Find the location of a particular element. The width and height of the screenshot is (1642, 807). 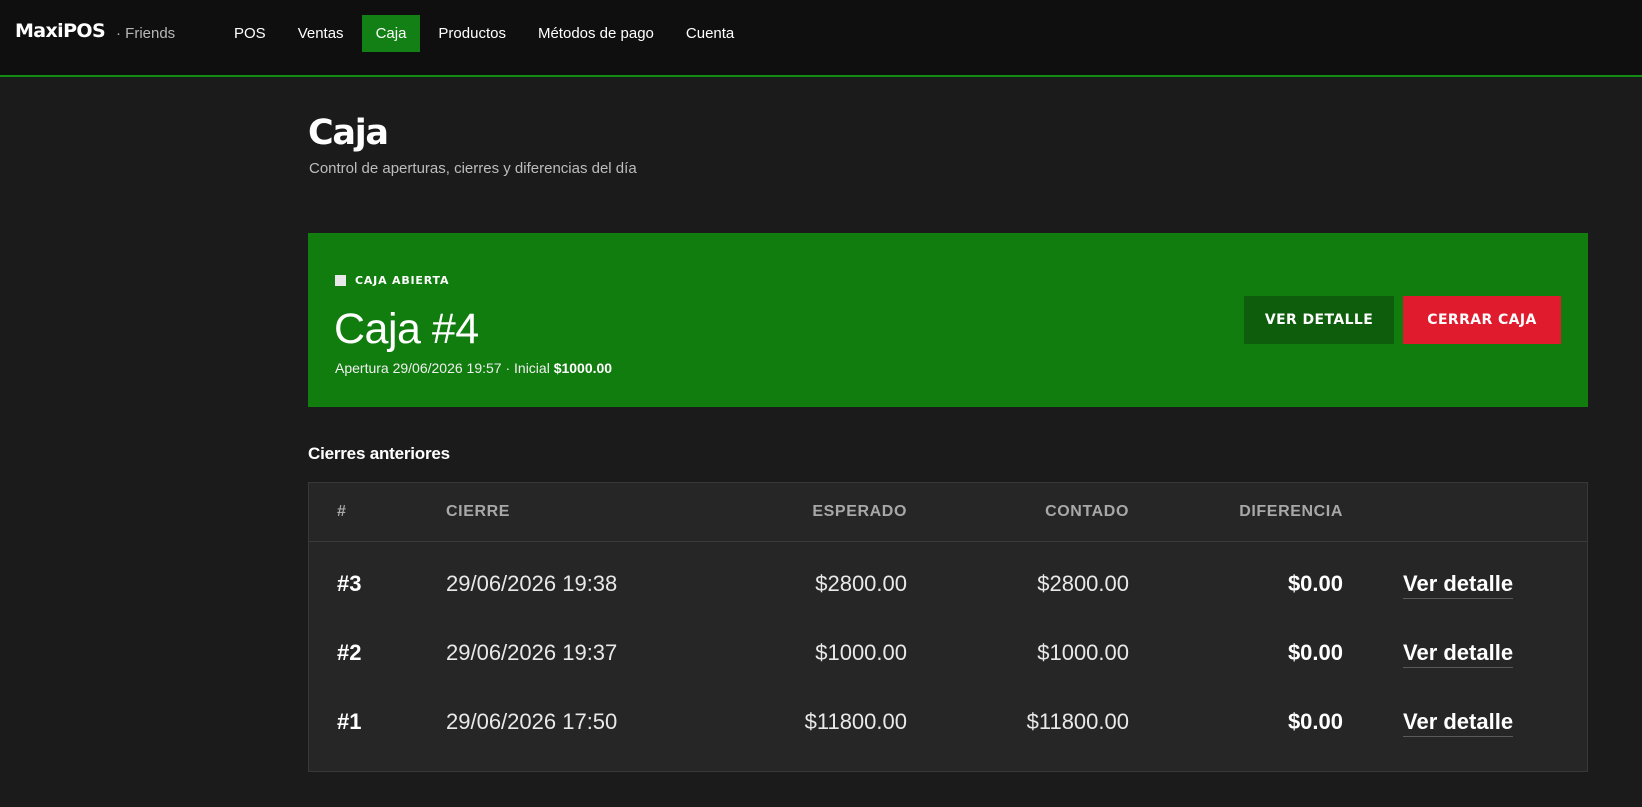

store-name: · Friends is located at coordinates (146, 33).